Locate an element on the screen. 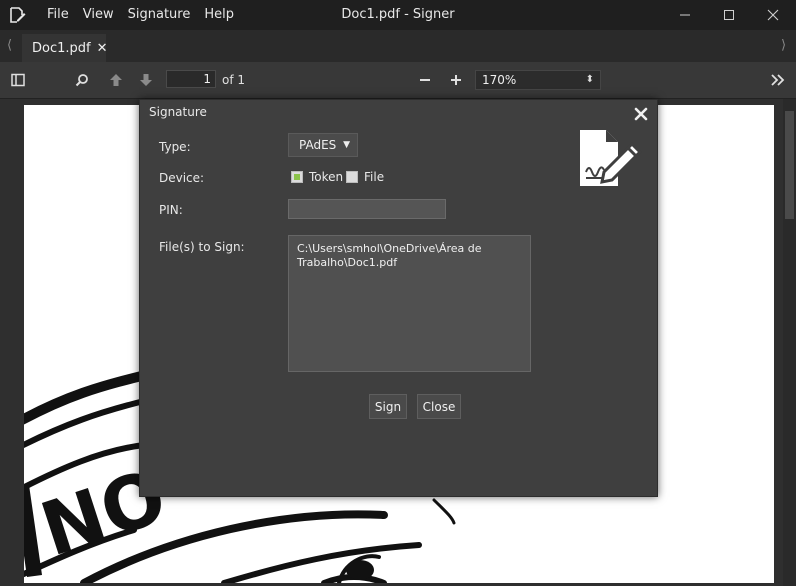 The width and height of the screenshot is (796, 586). device-label: Device: is located at coordinates (182, 178).